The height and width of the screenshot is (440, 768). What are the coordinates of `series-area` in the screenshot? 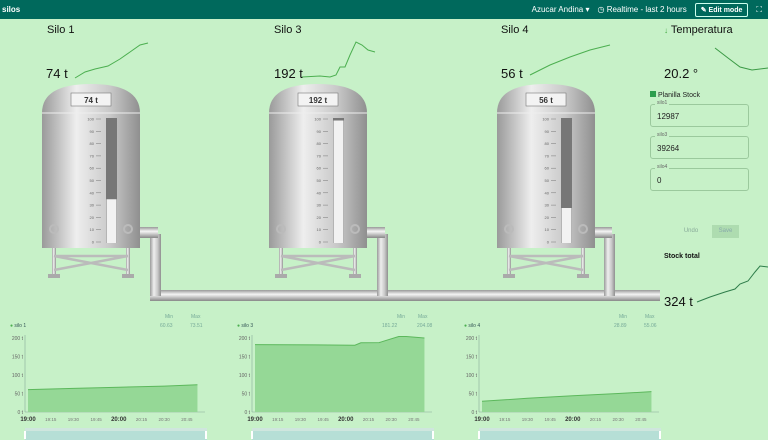 It's located at (567, 401).